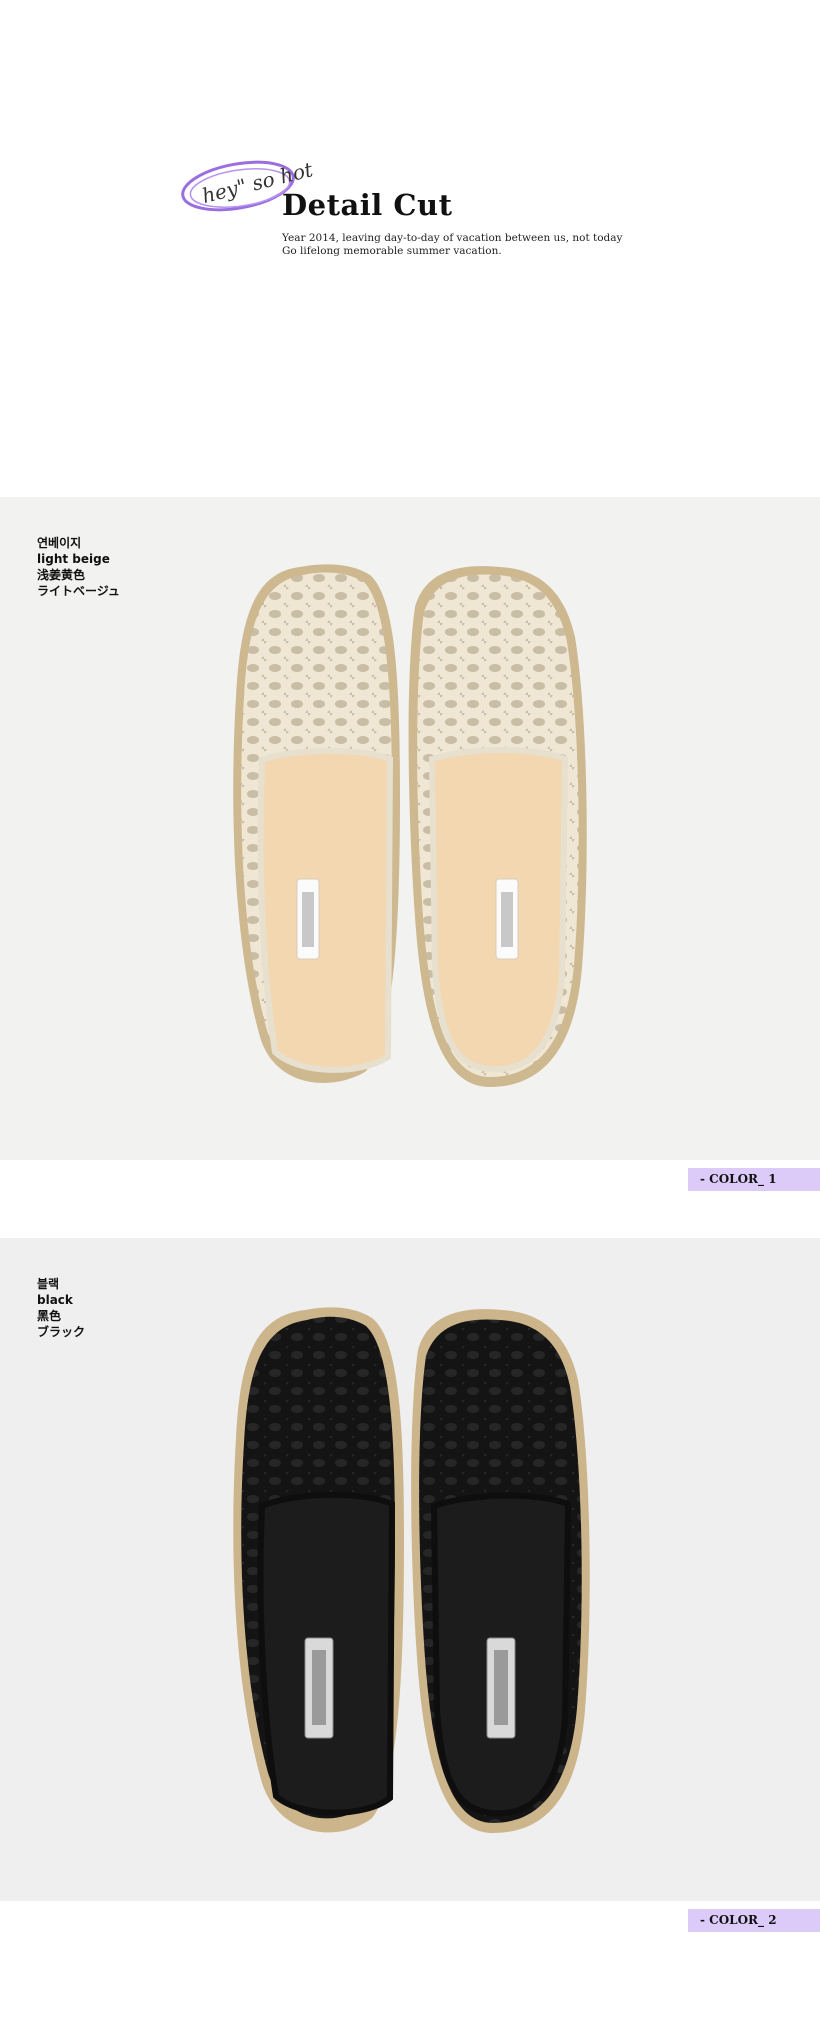  What do you see at coordinates (392, 251) in the screenshot?
I see `subtitle-line-2: Go lifelong memorable summer vacation.` at bounding box center [392, 251].